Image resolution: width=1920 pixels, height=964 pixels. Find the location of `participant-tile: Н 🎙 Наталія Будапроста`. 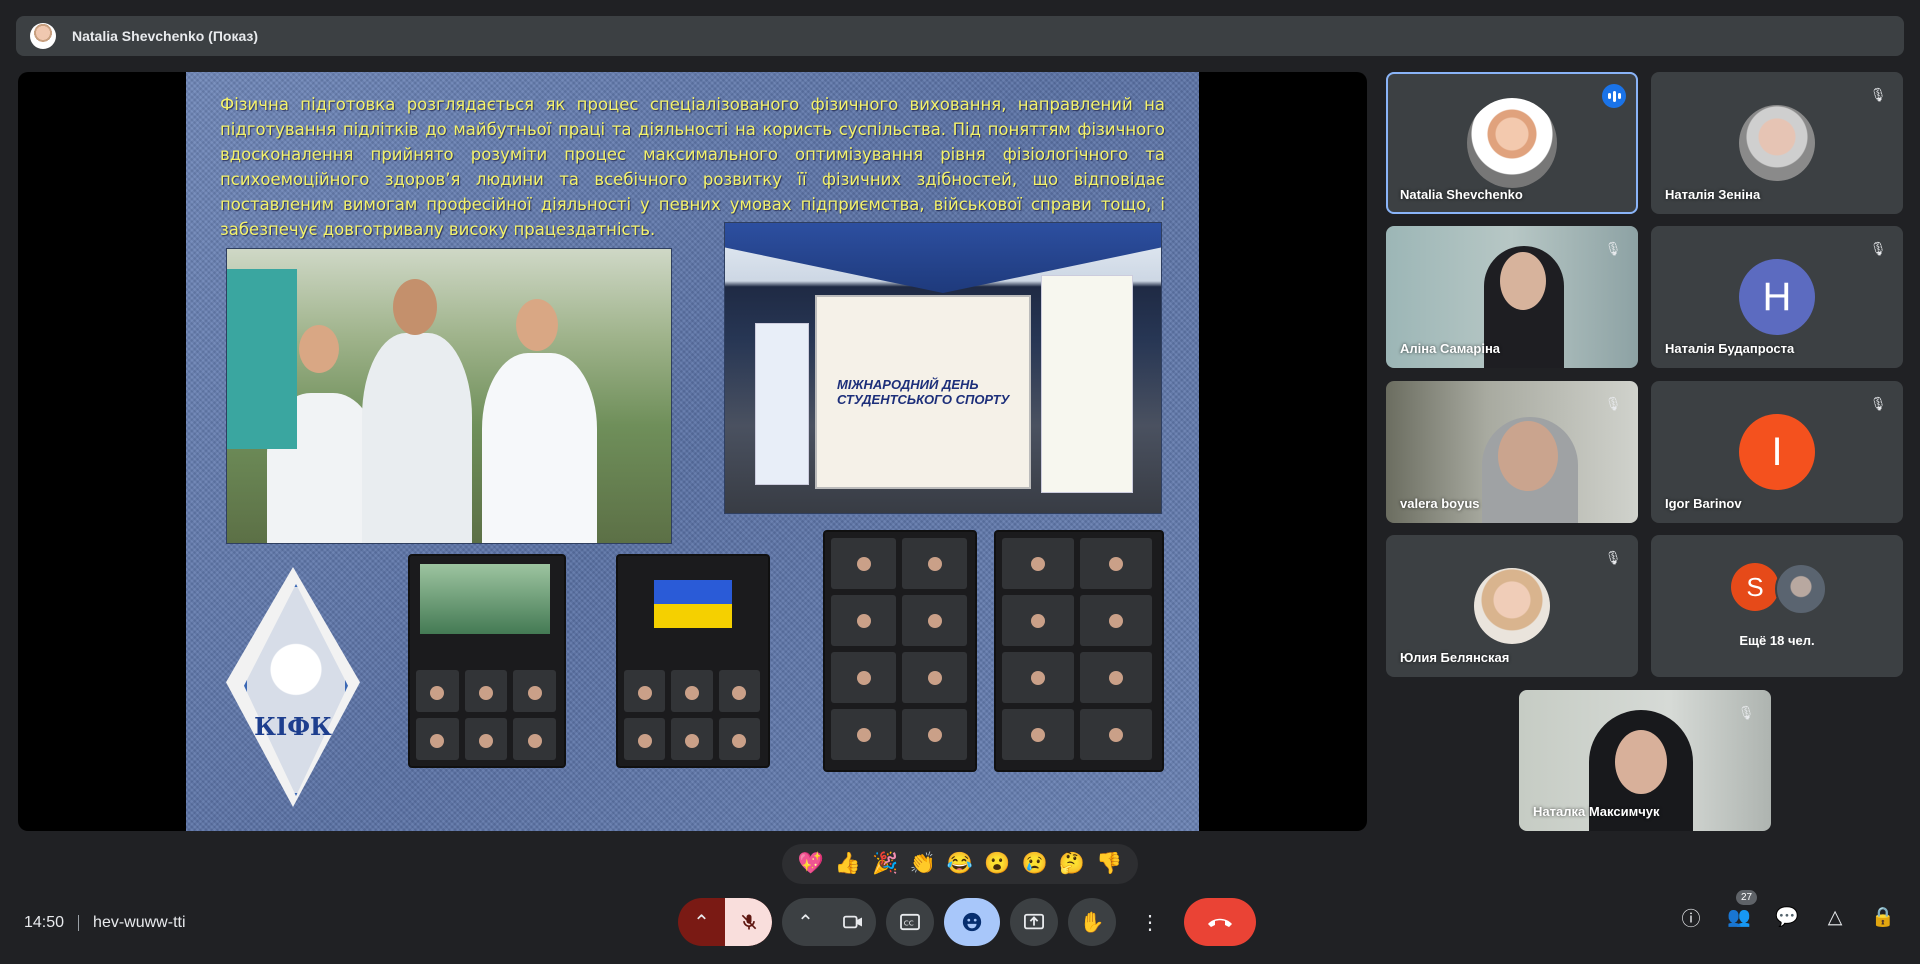

participant-tile: Н 🎙 Наталія Будапроста is located at coordinates (1777, 297).